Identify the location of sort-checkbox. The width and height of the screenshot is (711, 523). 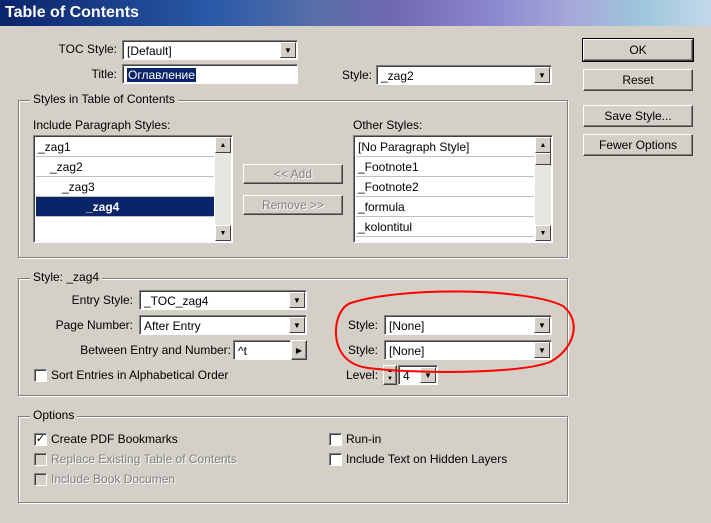
(40, 375).